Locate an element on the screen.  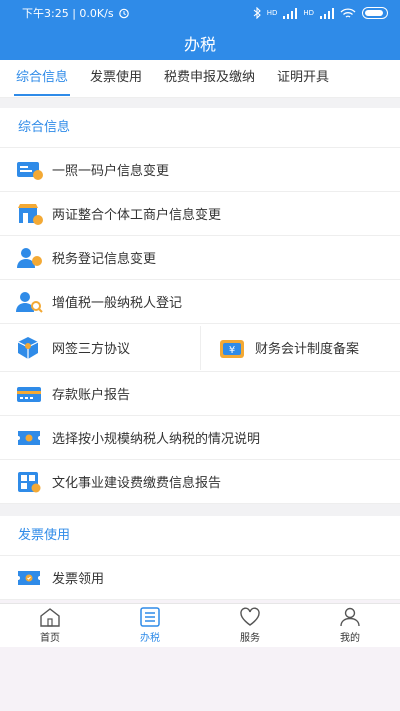
alarm-icon is located at coordinates (123, 13).